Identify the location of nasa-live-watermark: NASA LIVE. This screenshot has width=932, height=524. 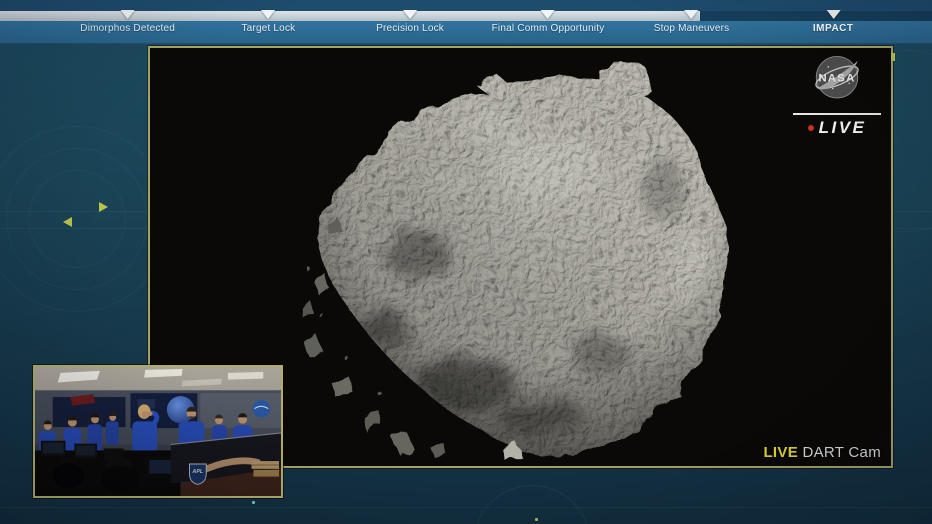
(837, 95).